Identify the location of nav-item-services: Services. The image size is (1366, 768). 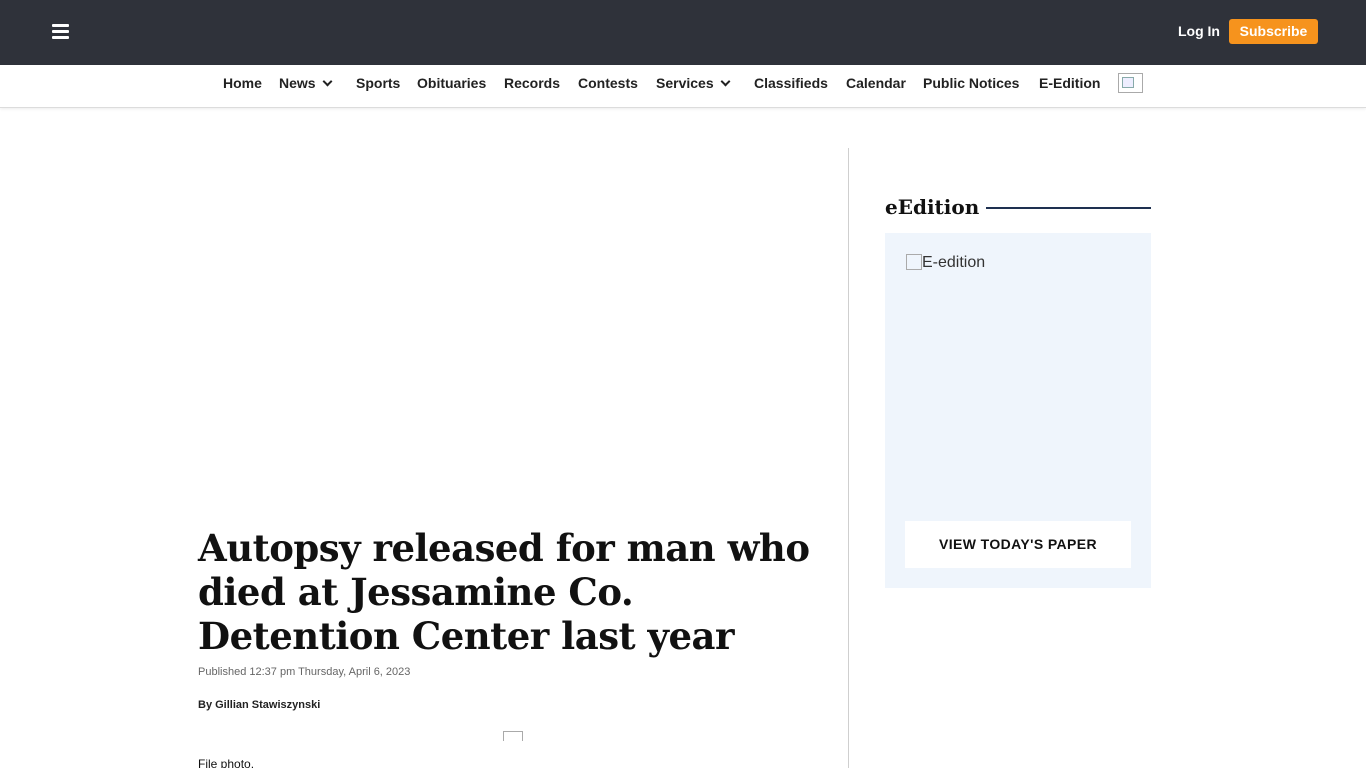
(693, 83).